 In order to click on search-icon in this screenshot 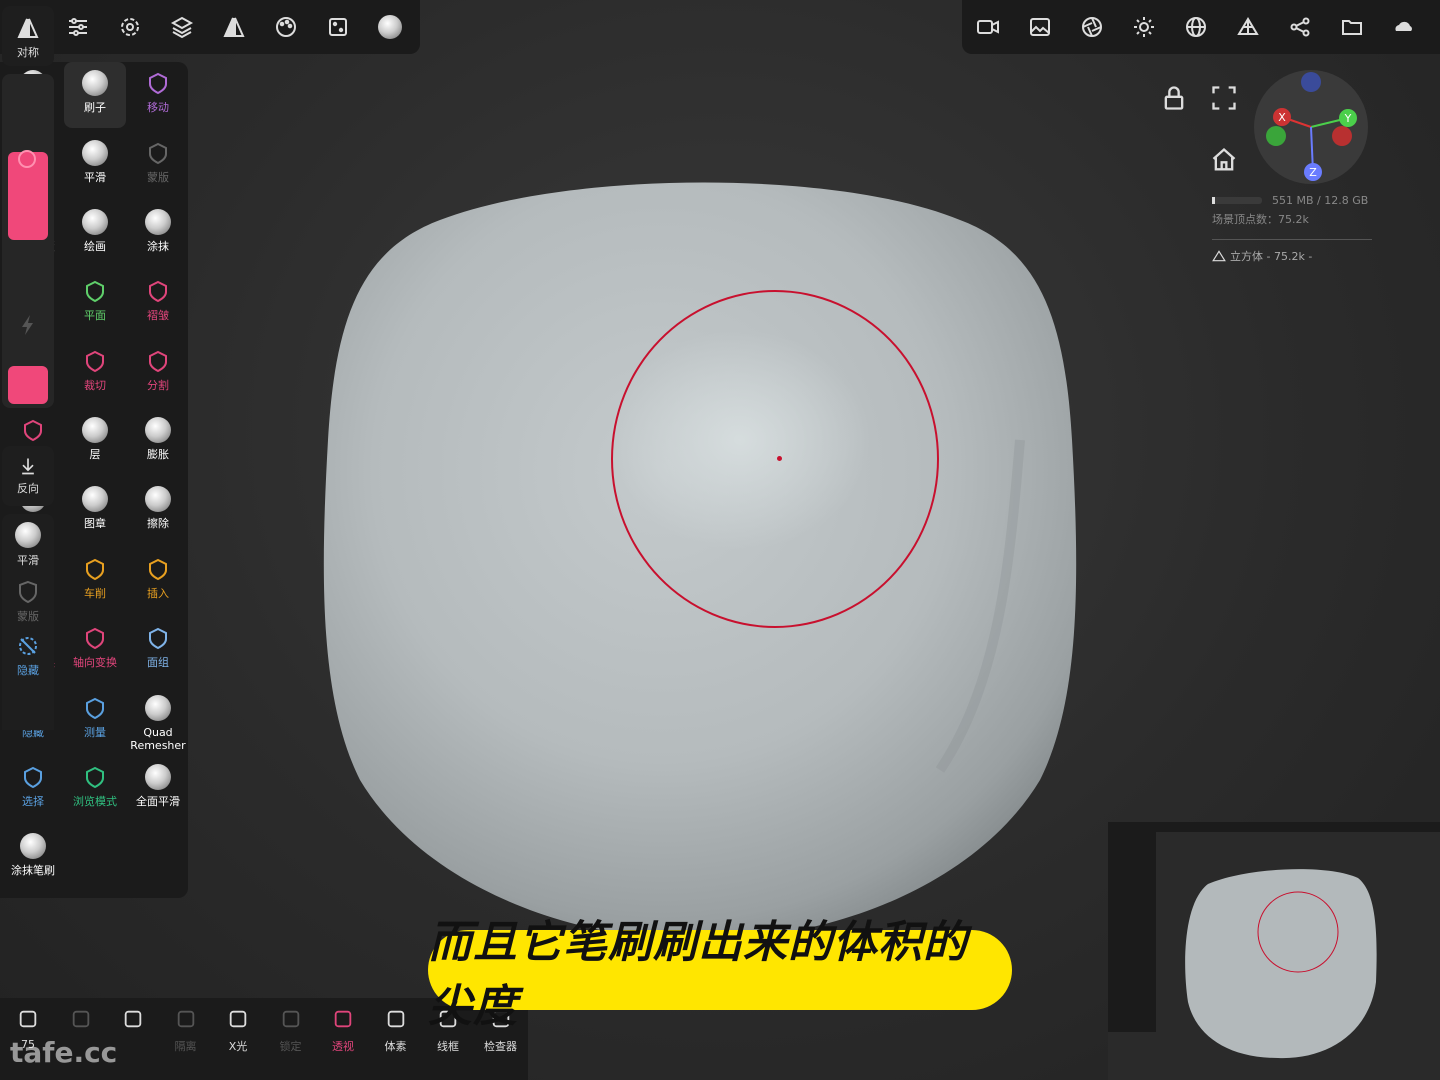, I will do `click(186, 1021)`.